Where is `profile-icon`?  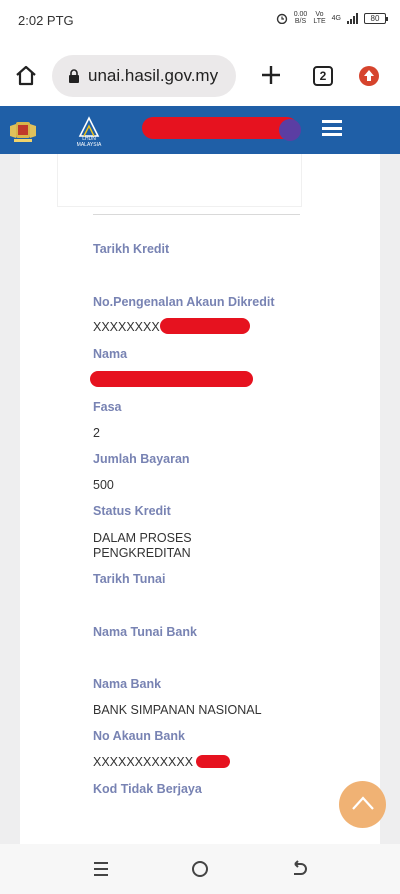 profile-icon is located at coordinates (290, 130).